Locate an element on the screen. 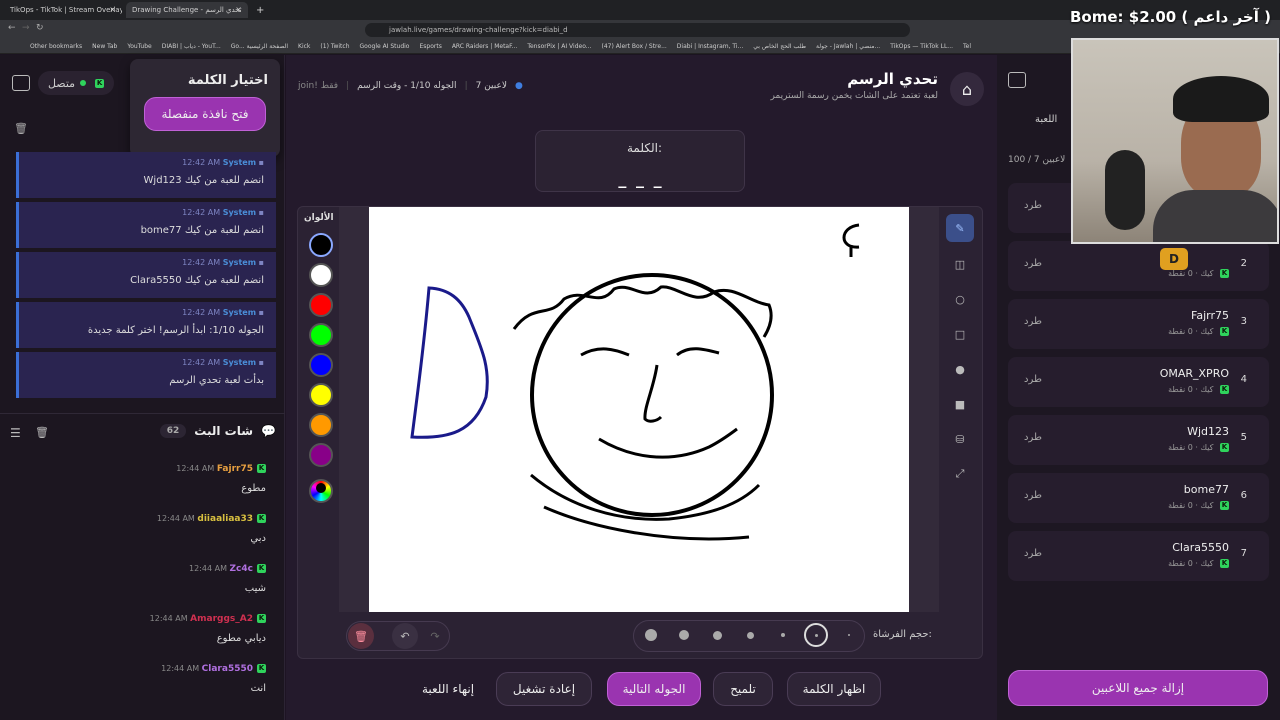 The height and width of the screenshot is (720, 1280). filled-circle-icon: ● is located at coordinates (960, 369).